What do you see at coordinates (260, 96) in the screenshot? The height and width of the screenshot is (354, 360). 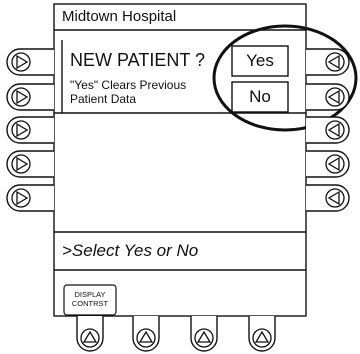 I see `no-button-label: No` at bounding box center [260, 96].